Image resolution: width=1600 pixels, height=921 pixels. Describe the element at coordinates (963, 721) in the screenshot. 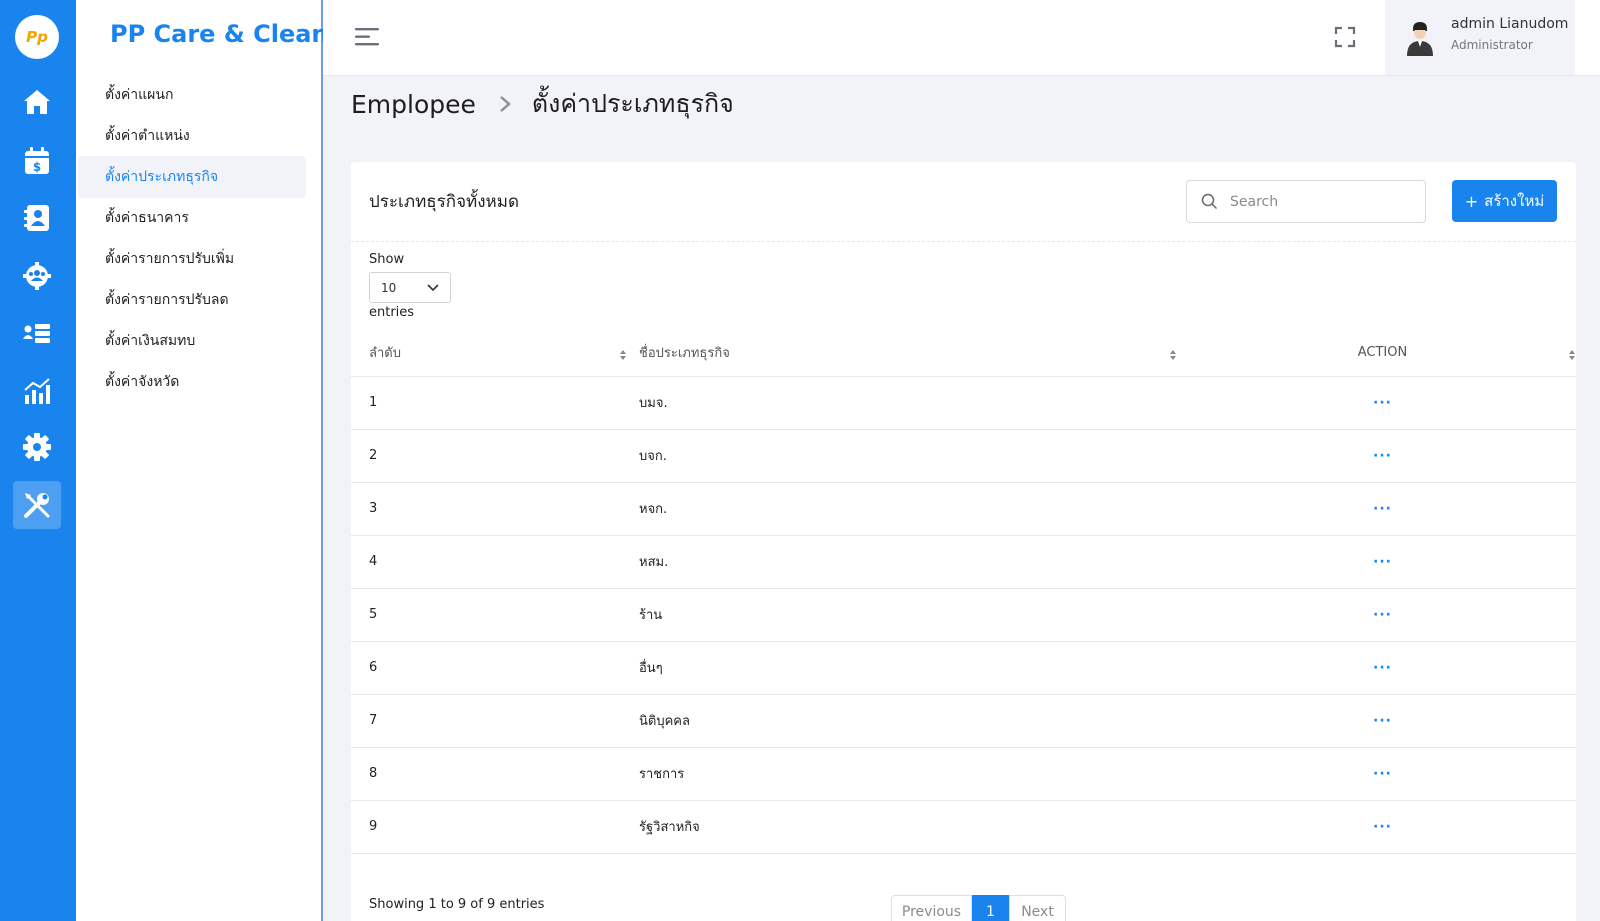

I see `table-row: 7 นิติบุคคล ···` at that location.